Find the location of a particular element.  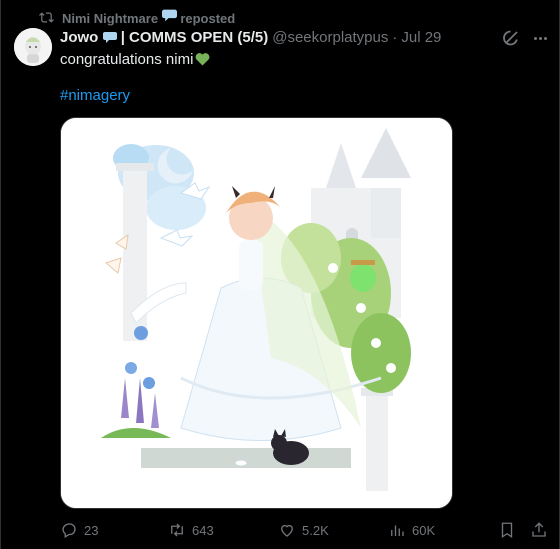

share-icon is located at coordinates (539, 529).